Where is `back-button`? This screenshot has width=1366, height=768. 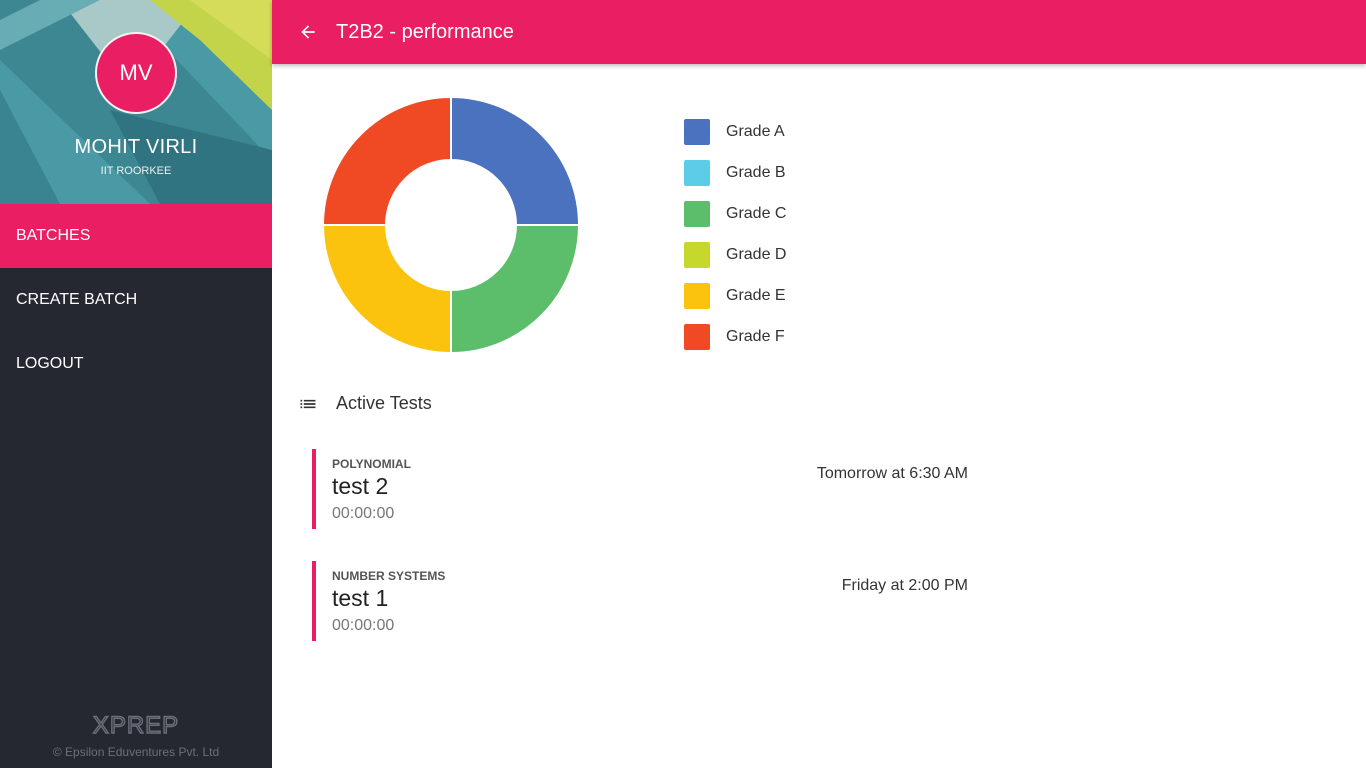 back-button is located at coordinates (308, 32).